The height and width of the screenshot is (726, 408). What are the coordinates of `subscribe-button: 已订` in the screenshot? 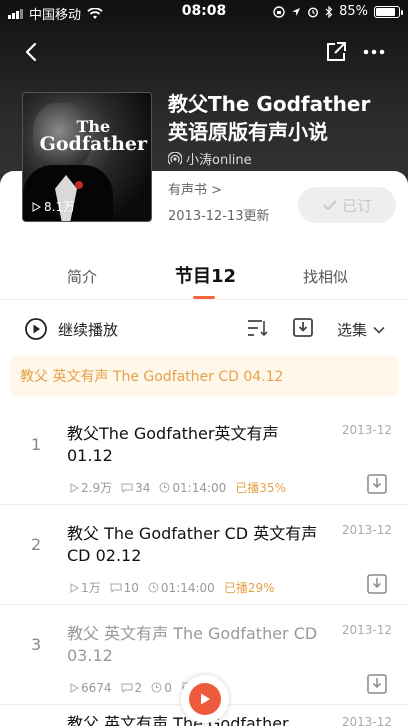 It's located at (347, 205).